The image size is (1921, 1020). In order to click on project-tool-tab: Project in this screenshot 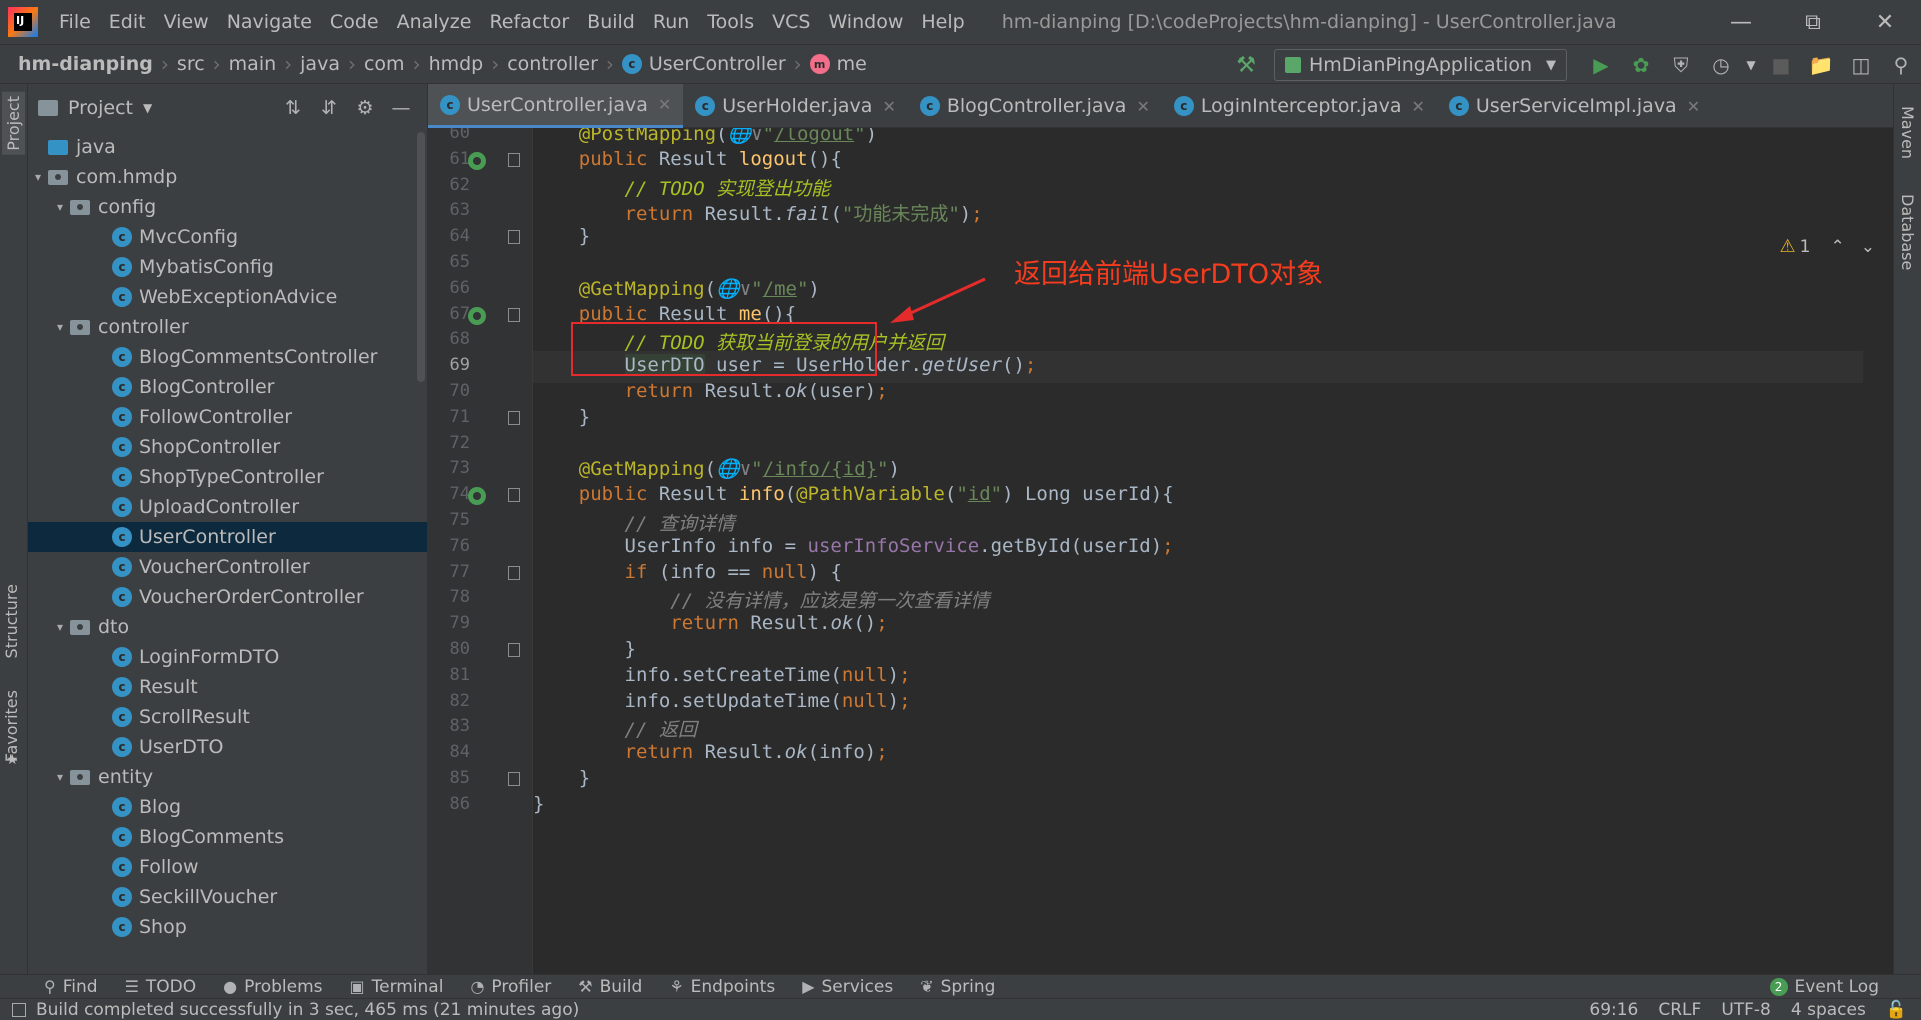, I will do `click(13, 123)`.